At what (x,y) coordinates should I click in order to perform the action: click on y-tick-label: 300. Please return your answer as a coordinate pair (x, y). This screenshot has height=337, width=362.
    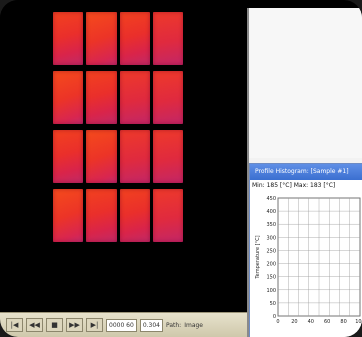
    Looking at the image, I should click on (271, 238).